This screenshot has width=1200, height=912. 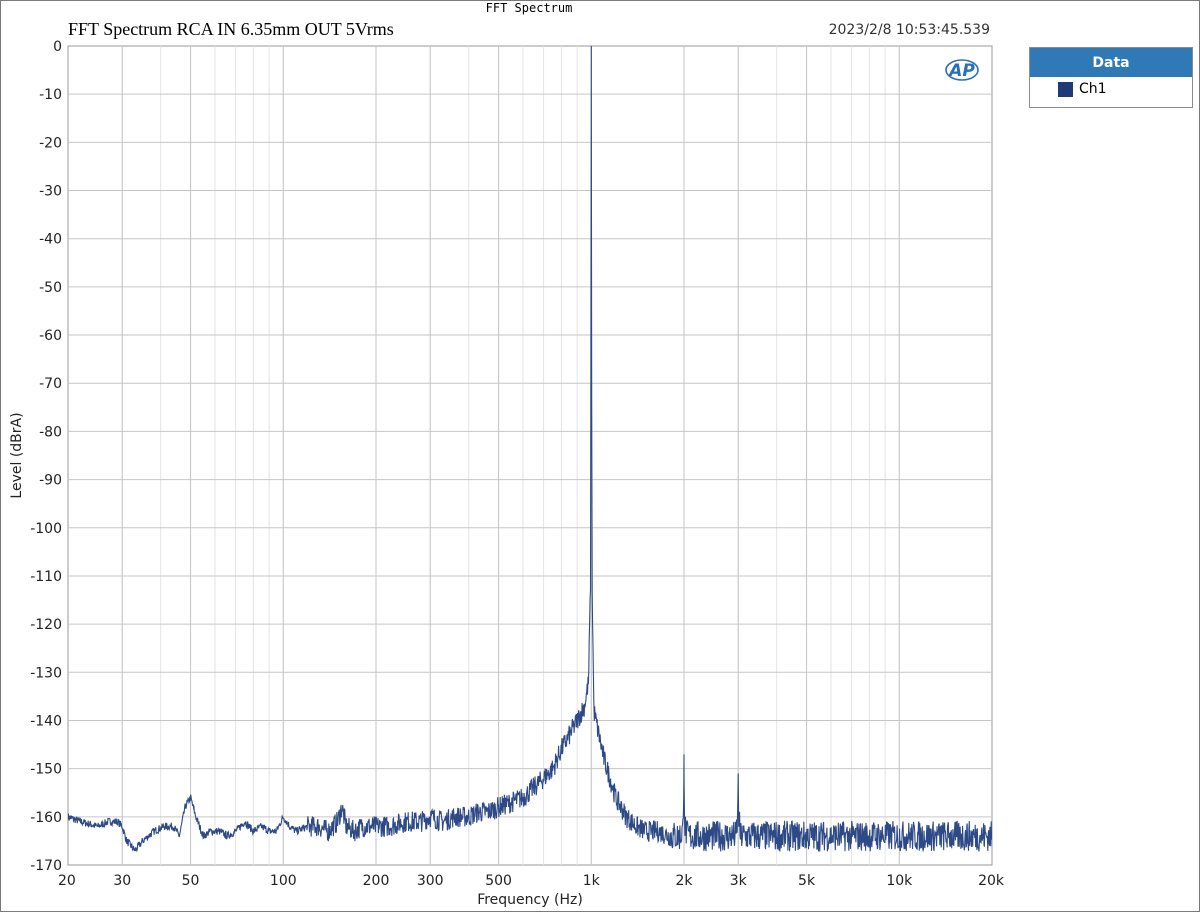 What do you see at coordinates (67, 881) in the screenshot?
I see `x-tick-label: 20` at bounding box center [67, 881].